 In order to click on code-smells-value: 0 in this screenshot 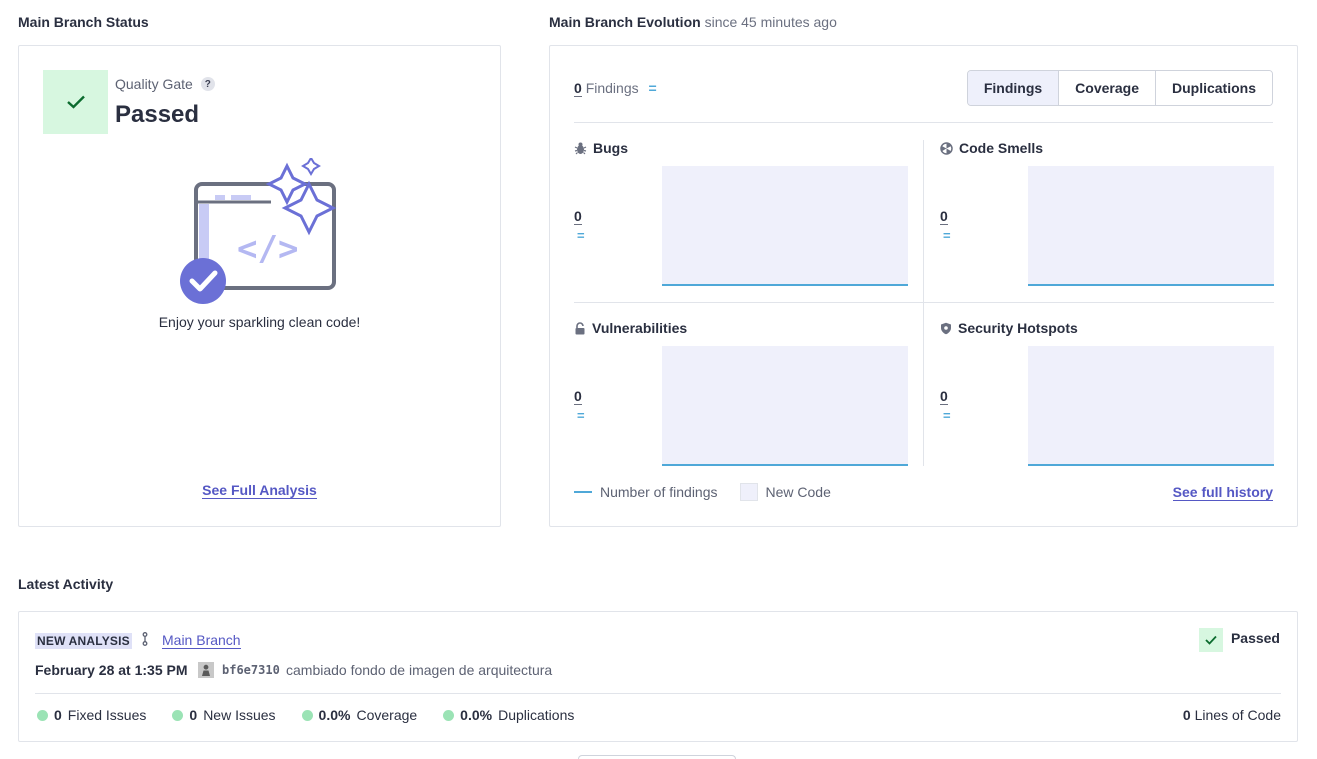, I will do `click(944, 216)`.